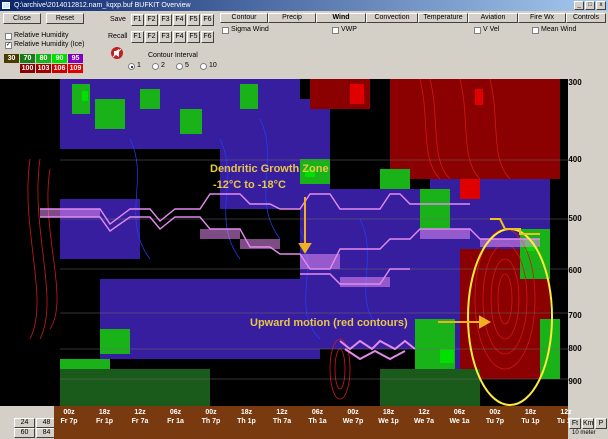 The image size is (608, 439). I want to click on time-label-day: Tu 7p, so click(495, 421).